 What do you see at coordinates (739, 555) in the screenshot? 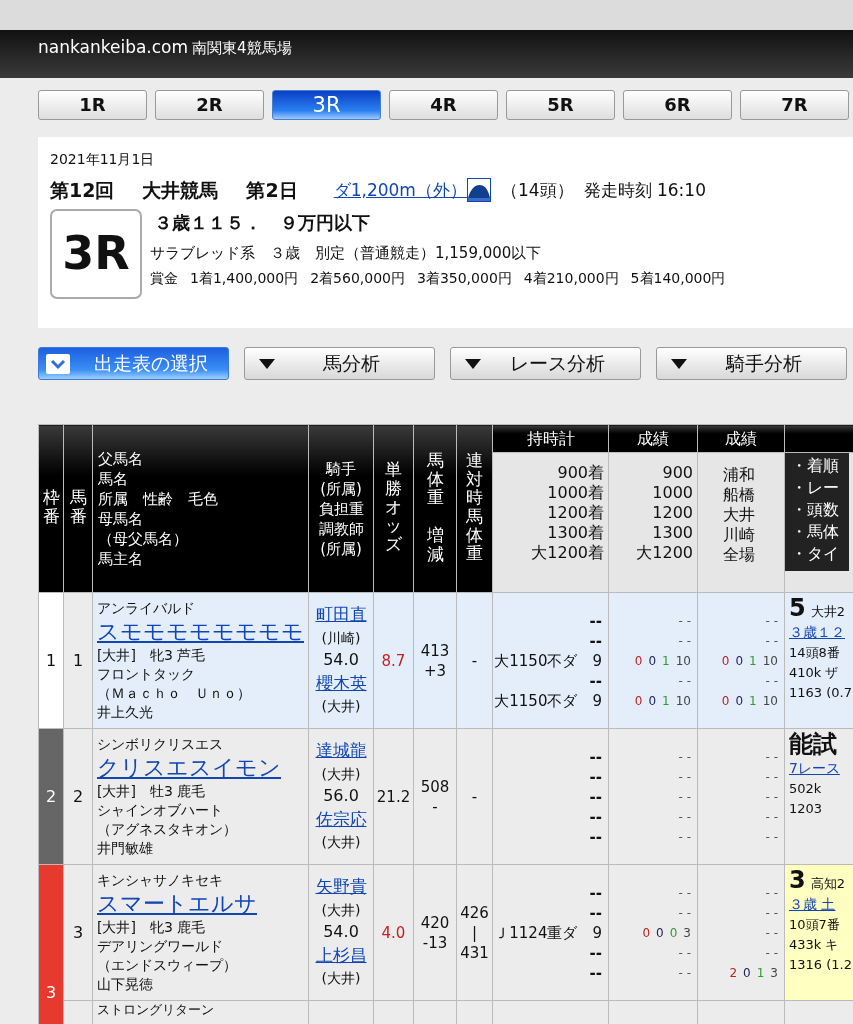
I see `column-subheader: 全場` at bounding box center [739, 555].